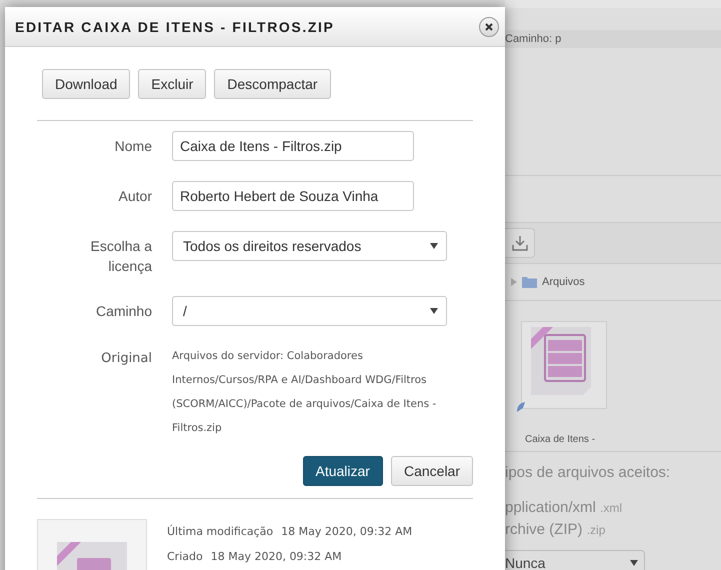 The image size is (721, 570). I want to click on download-icon, so click(519, 243).